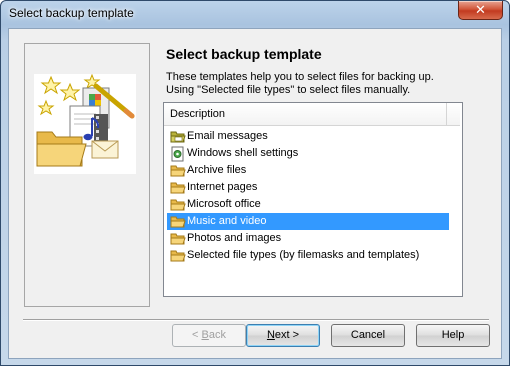  What do you see at coordinates (217, 170) in the screenshot?
I see `list-item-label: Archive files` at bounding box center [217, 170].